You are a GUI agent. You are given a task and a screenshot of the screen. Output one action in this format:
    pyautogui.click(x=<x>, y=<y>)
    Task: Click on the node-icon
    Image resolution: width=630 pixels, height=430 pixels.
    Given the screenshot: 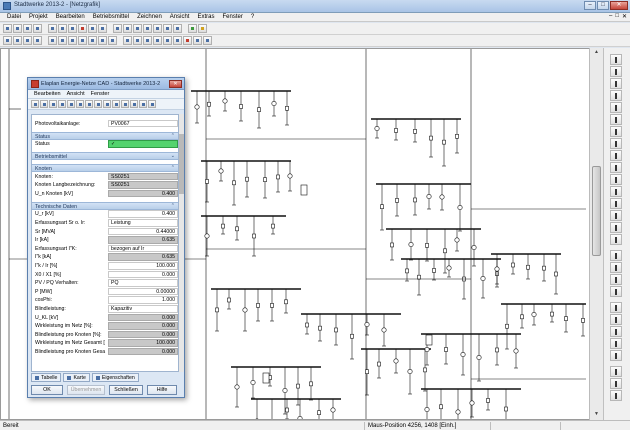 What is the action you would take?
    pyautogui.click(x=157, y=40)
    